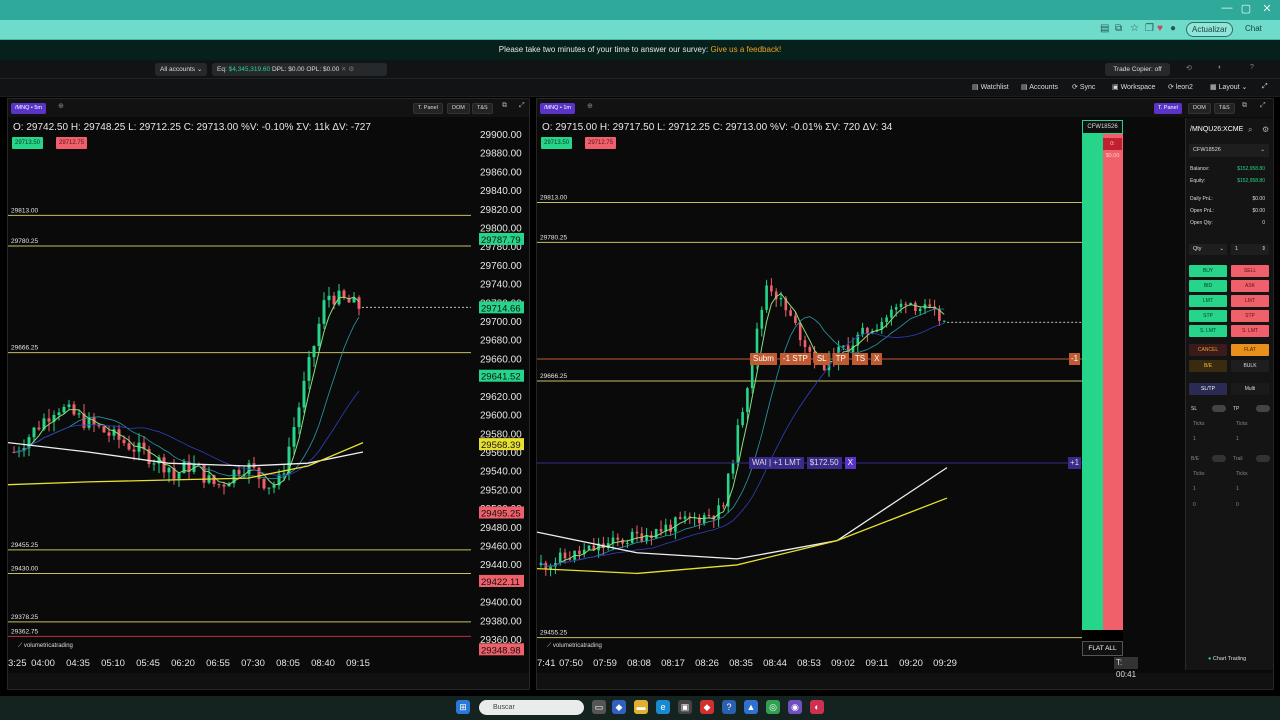 This screenshot has width=1280, height=720. What do you see at coordinates (729, 707) in the screenshot?
I see `help-app-icon: ?` at bounding box center [729, 707].